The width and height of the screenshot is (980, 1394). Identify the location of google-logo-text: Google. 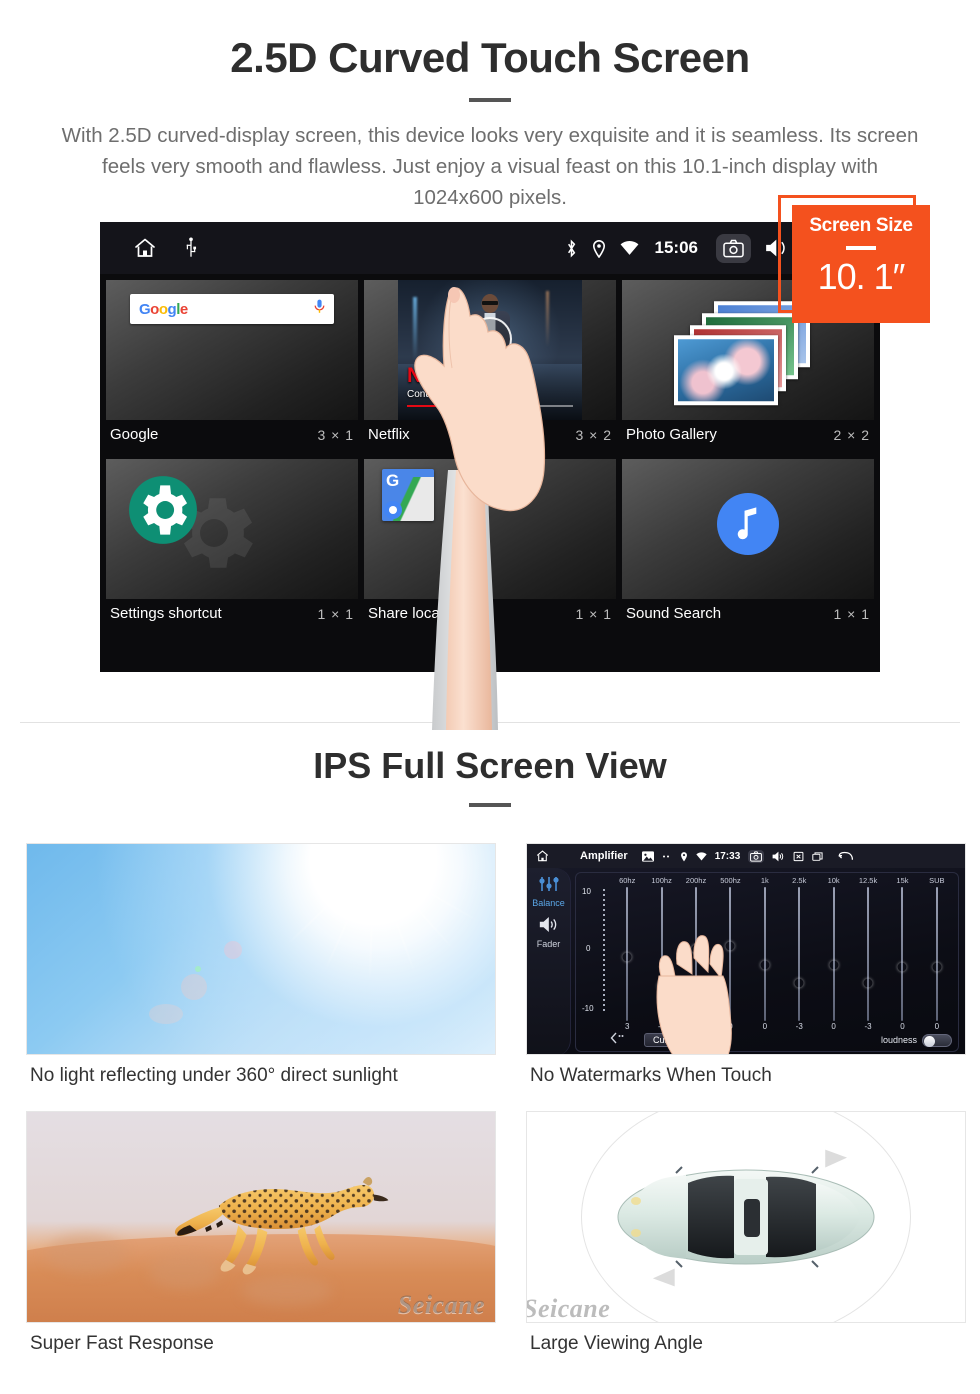
(163, 309).